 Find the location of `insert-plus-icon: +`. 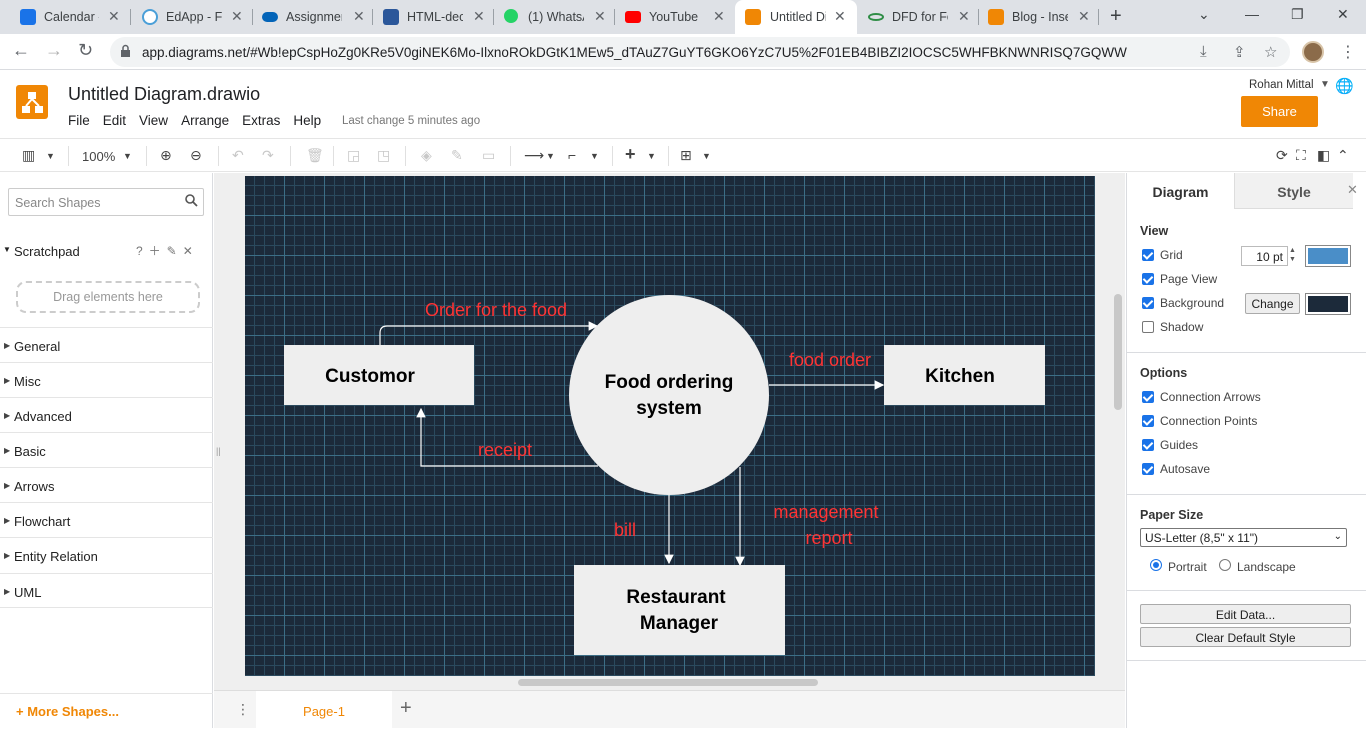

insert-plus-icon: + is located at coordinates (630, 154).